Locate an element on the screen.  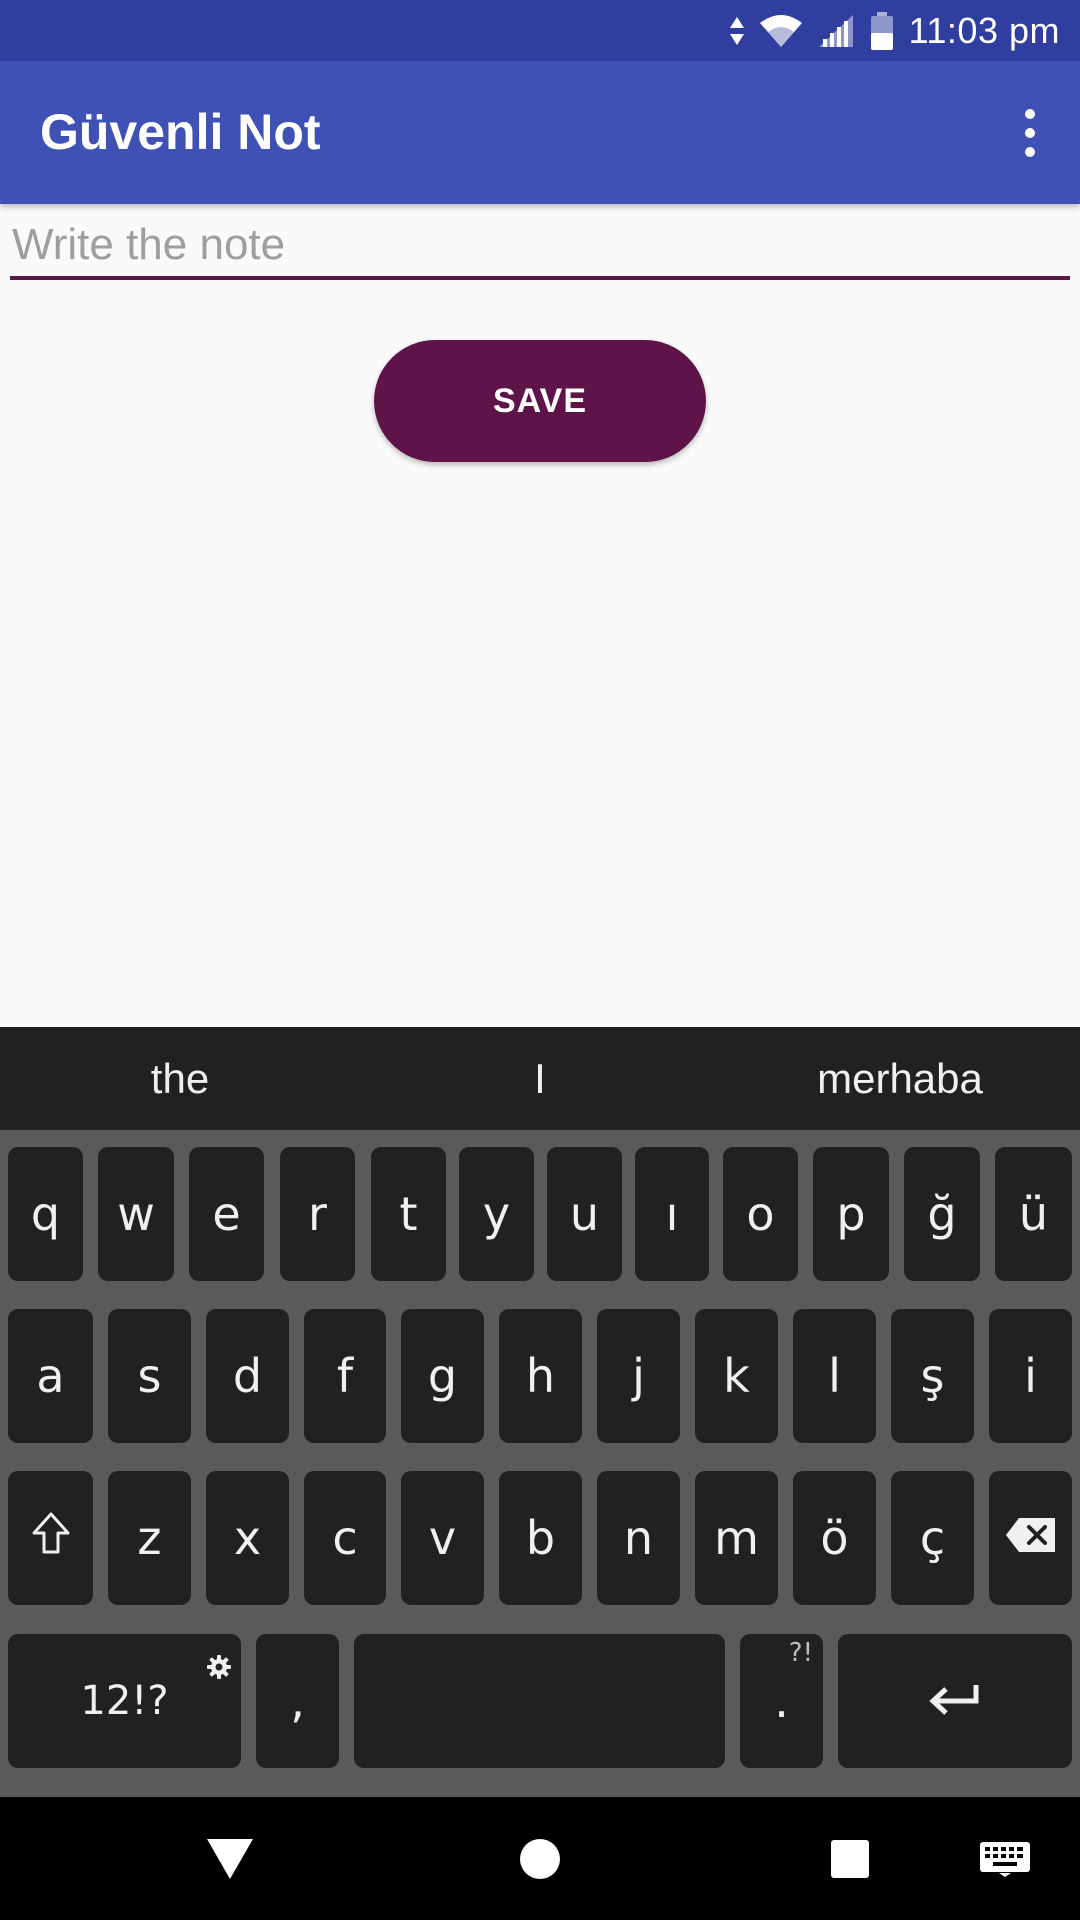
key-e: e is located at coordinates (226, 1214).